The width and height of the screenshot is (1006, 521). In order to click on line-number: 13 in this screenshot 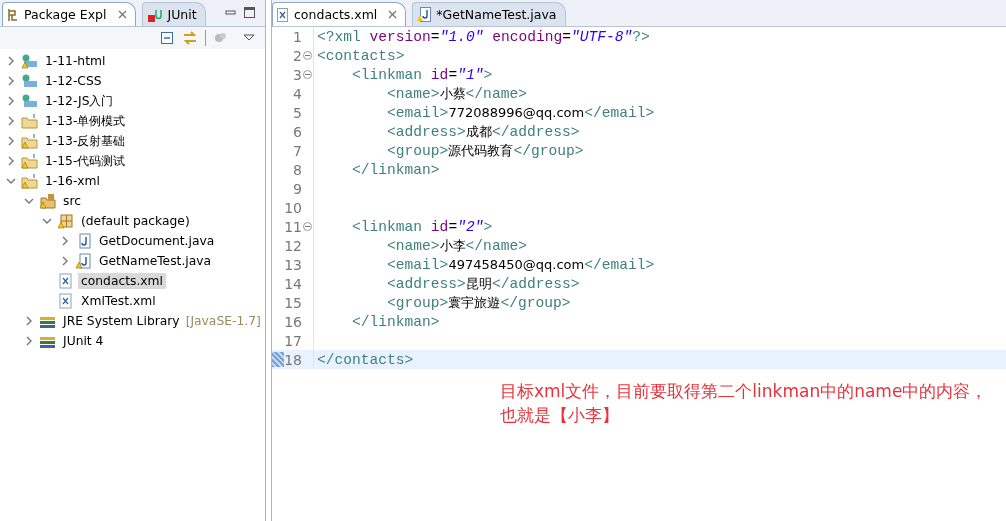, I will do `click(293, 264)`.